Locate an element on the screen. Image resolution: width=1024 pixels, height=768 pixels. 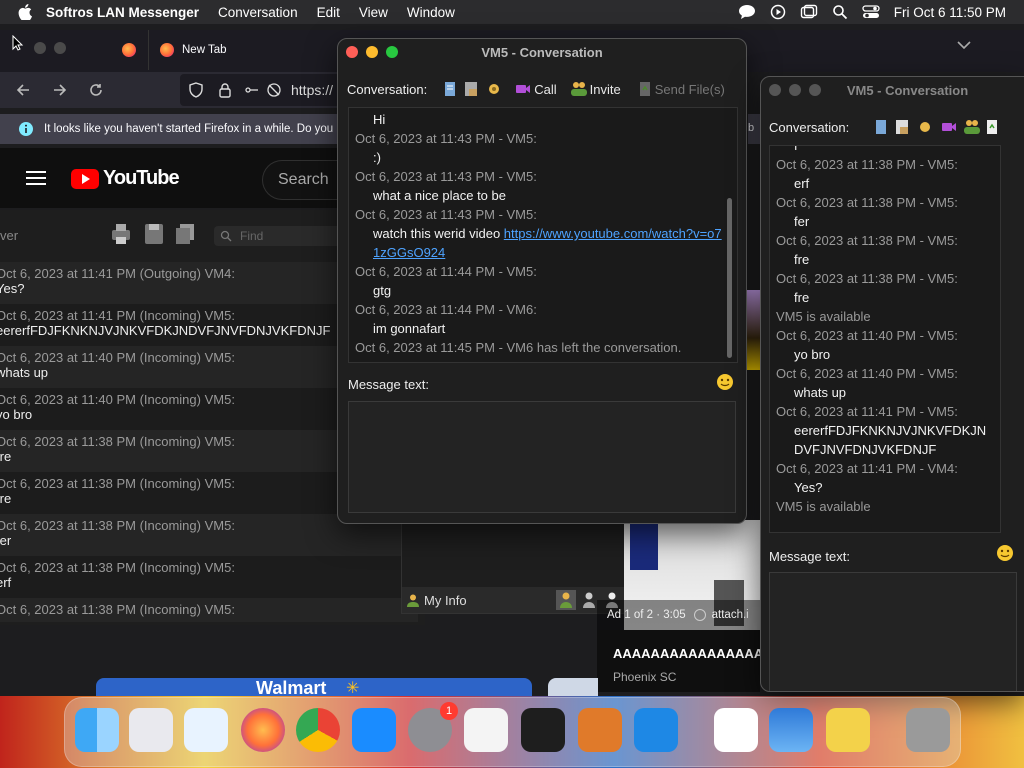
line-text: Oct 6, 2023 at 11:43 PM - VM5: is located at coordinates (446, 214).